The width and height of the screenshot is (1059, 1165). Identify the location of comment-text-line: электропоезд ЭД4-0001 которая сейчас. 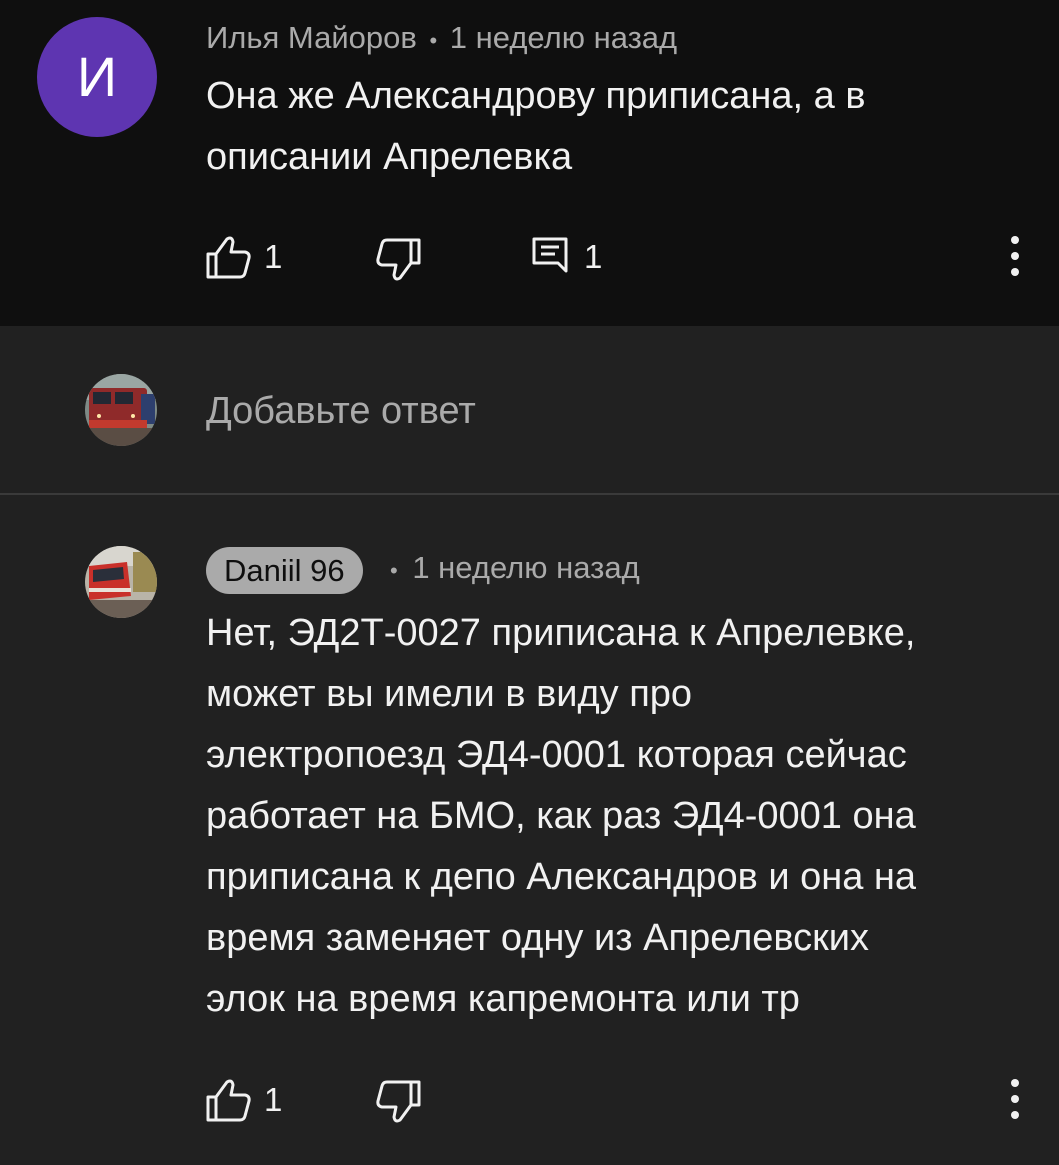
(556, 755).